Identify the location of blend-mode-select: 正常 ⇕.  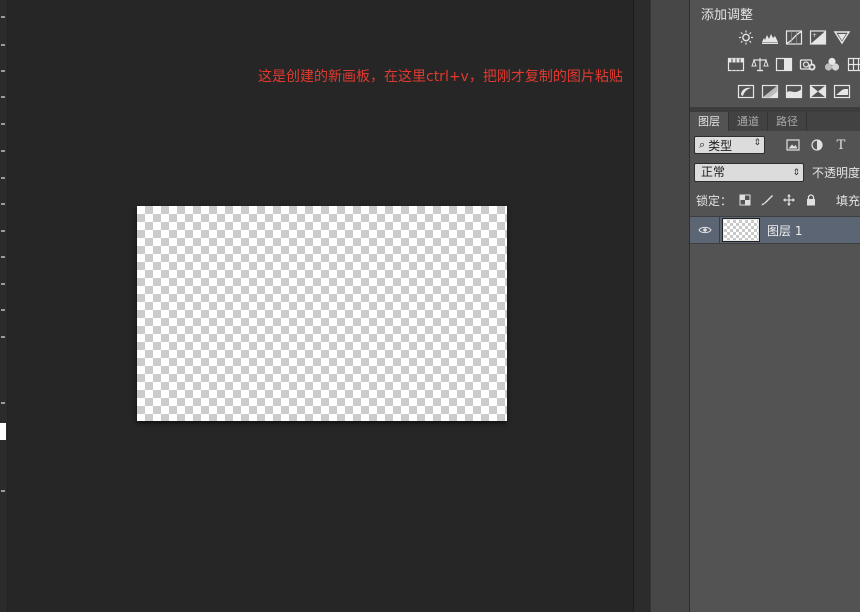
(749, 172).